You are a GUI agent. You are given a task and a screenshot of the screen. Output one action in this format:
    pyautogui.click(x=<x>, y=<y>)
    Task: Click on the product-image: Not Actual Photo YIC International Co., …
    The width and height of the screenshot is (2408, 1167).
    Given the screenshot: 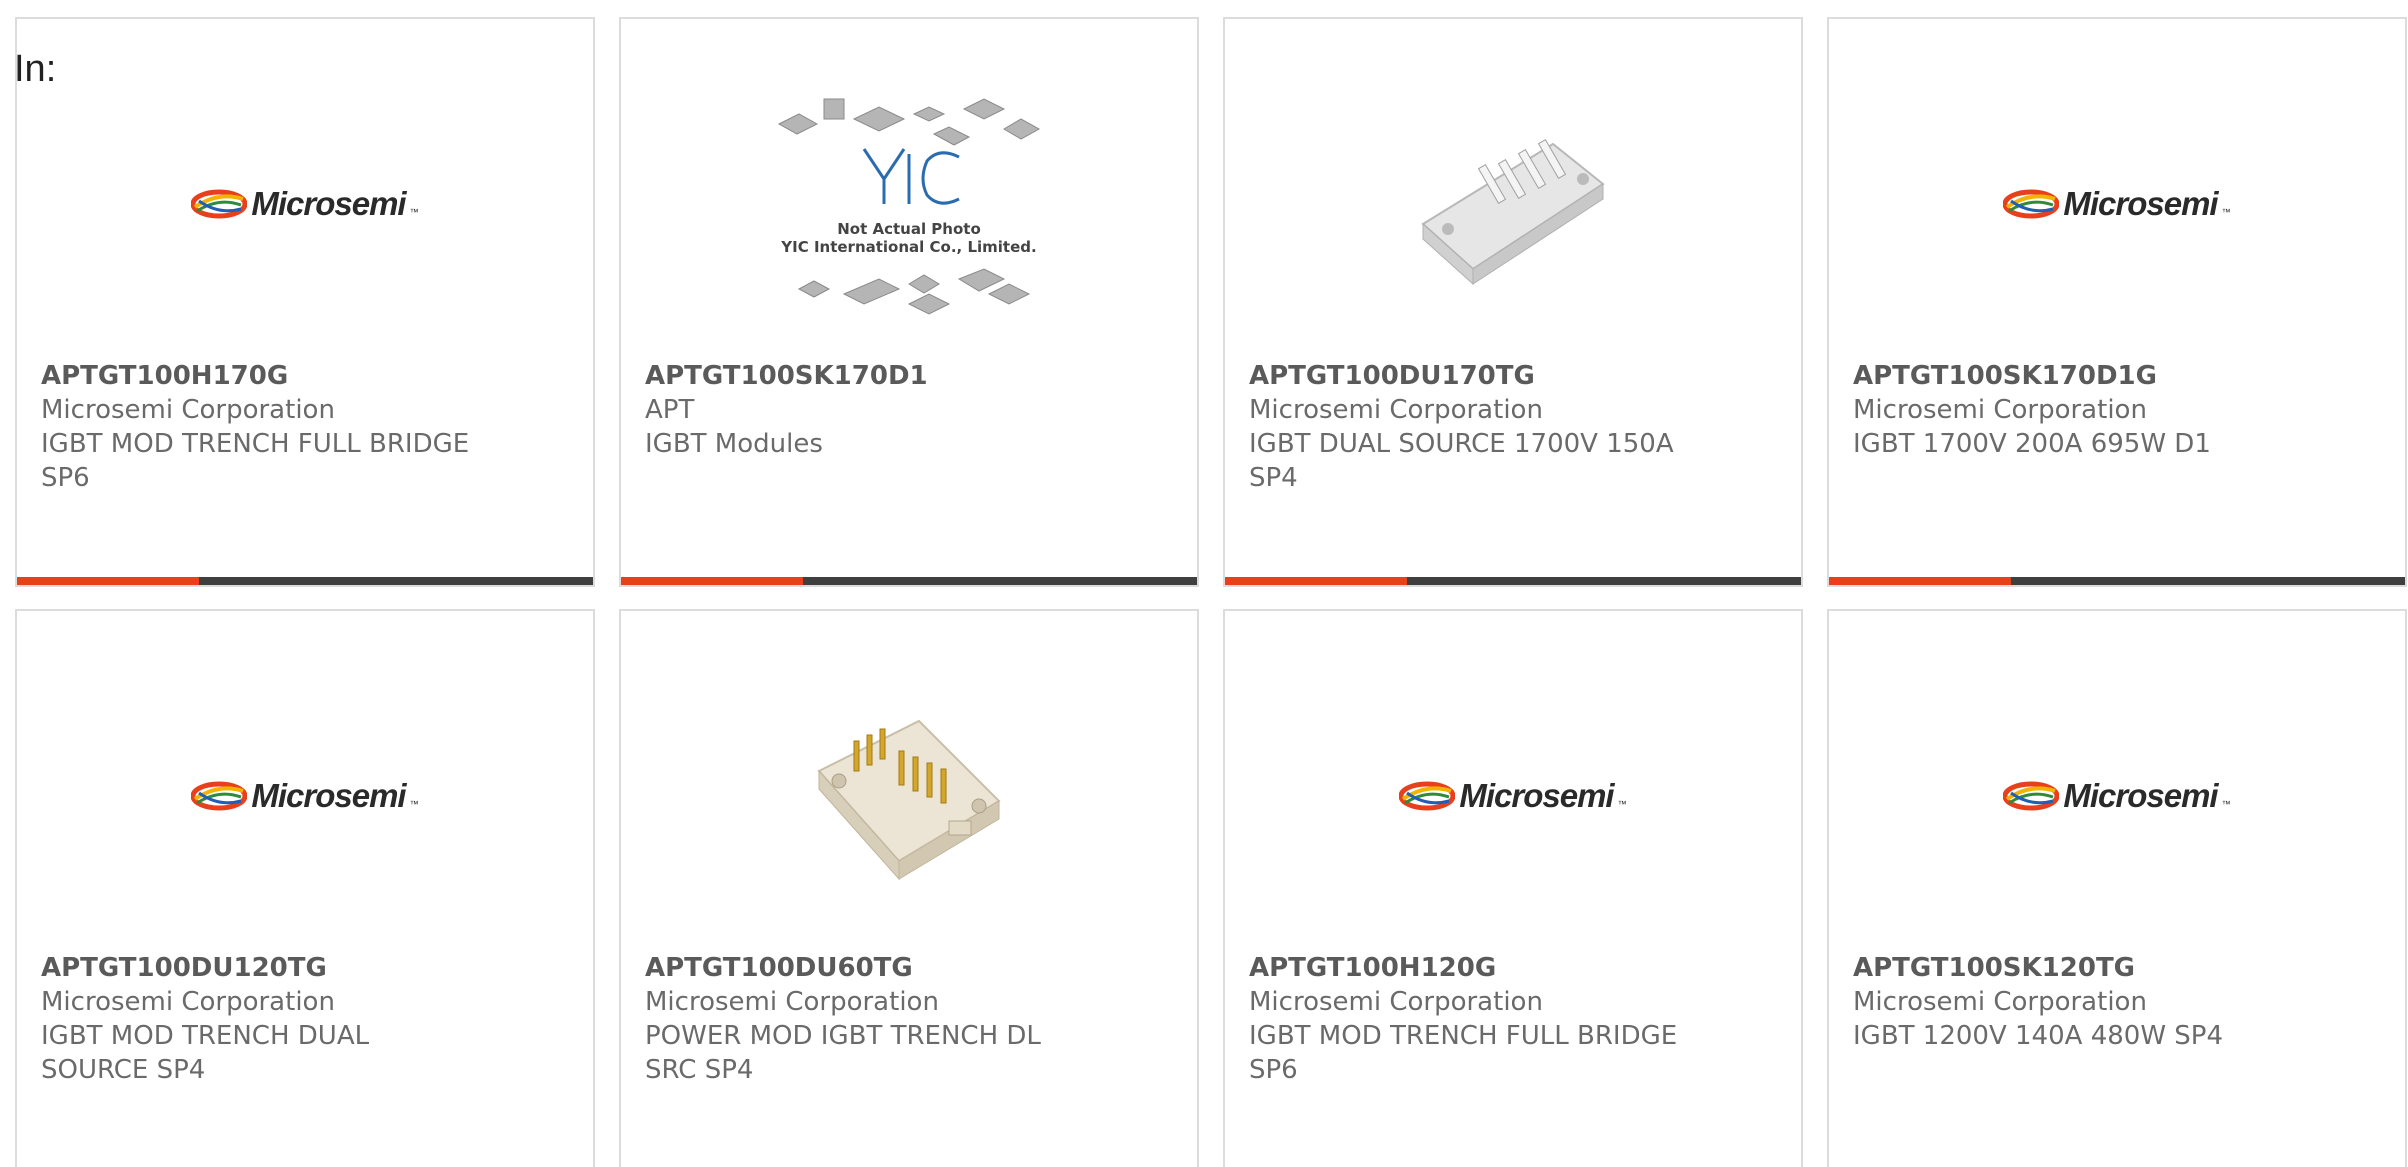 What is the action you would take?
    pyautogui.click(x=909, y=204)
    